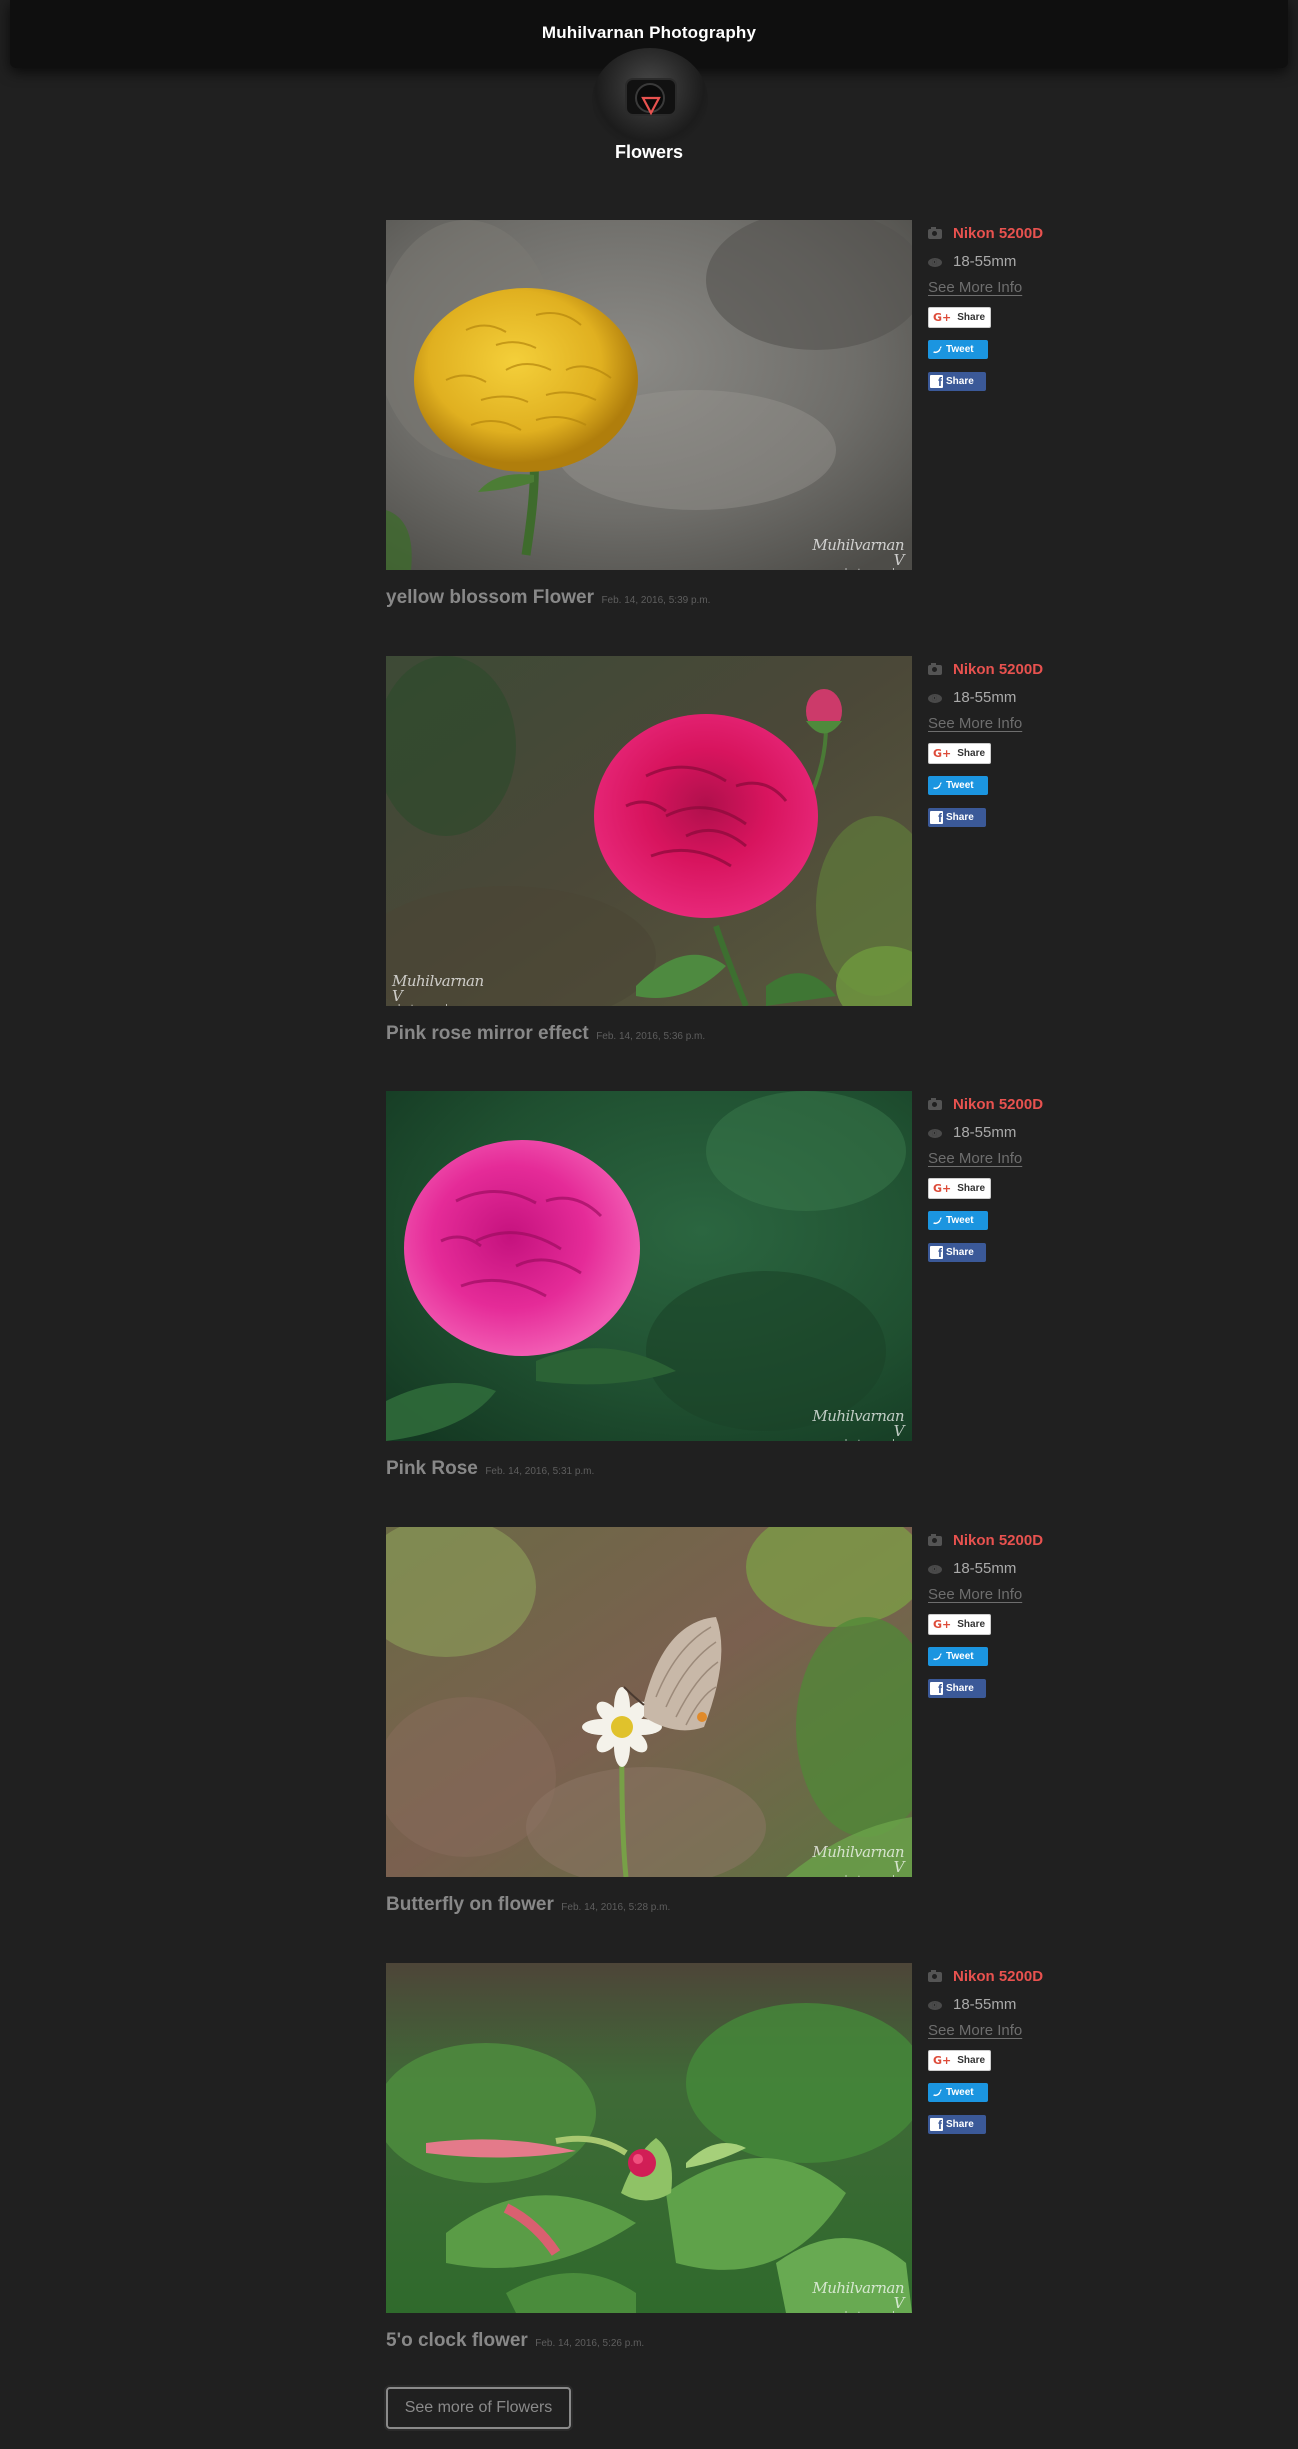 Image resolution: width=1298 pixels, height=2449 pixels. Describe the element at coordinates (487, 1033) in the screenshot. I see `post-title: Pink rose mirror effect` at that location.